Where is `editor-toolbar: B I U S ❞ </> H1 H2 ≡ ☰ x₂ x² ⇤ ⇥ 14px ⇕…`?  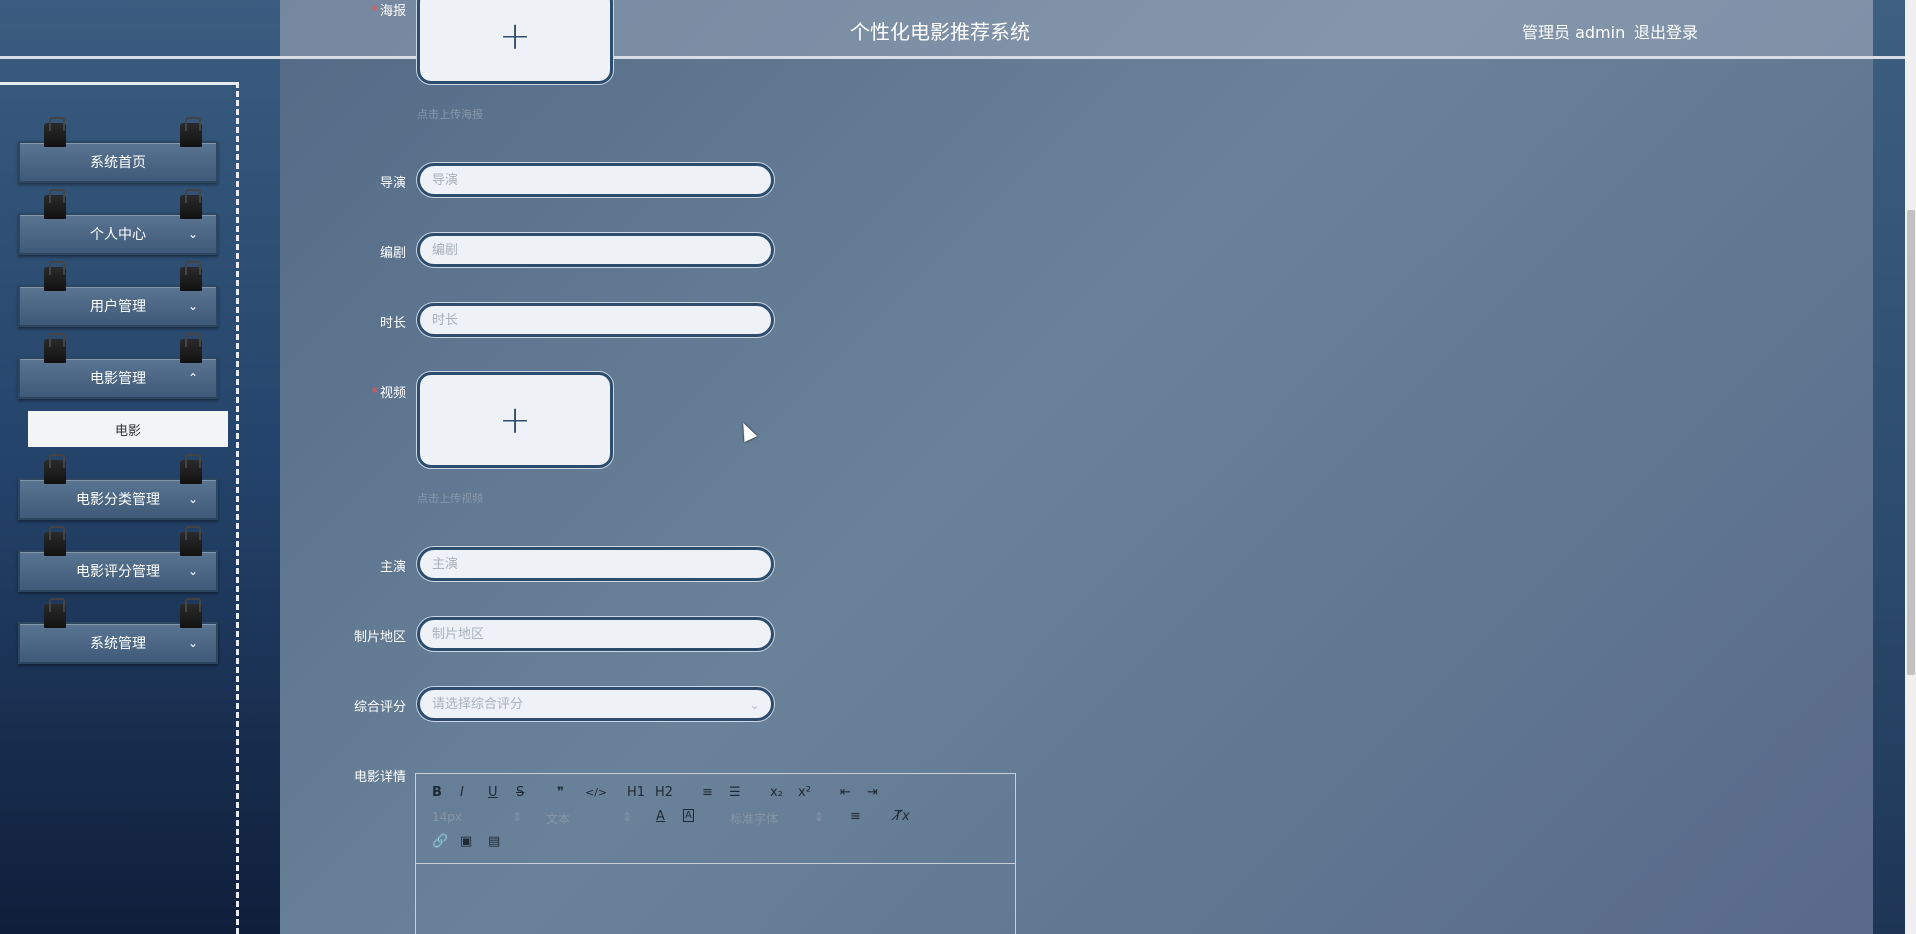
editor-toolbar: B I U S ❞ </> H1 H2 ≡ ☰ x₂ x² ⇤ ⇥ 14px ⇕… is located at coordinates (715, 819).